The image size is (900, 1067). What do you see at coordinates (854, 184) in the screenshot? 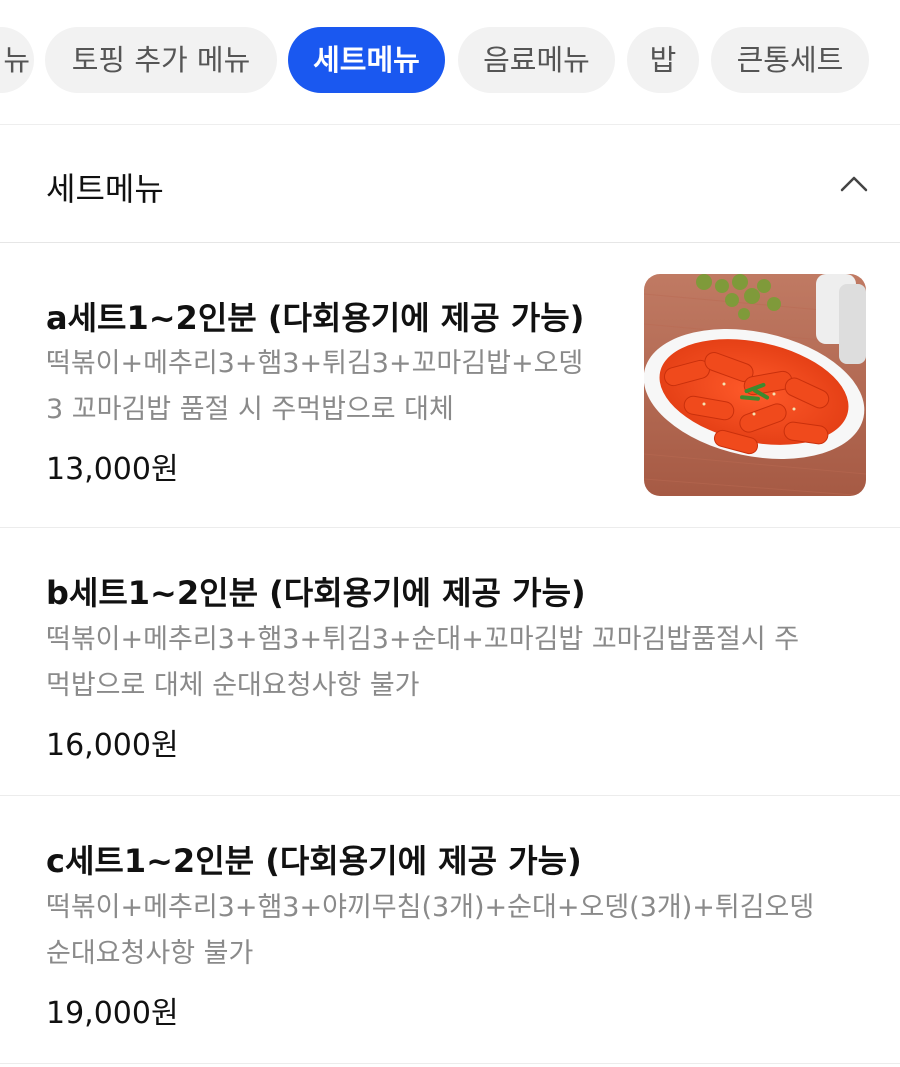
I see `chevron-up-icon` at bounding box center [854, 184].